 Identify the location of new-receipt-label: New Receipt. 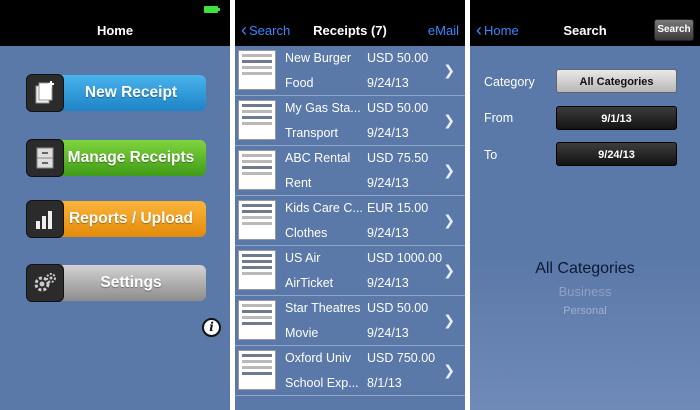
(131, 93).